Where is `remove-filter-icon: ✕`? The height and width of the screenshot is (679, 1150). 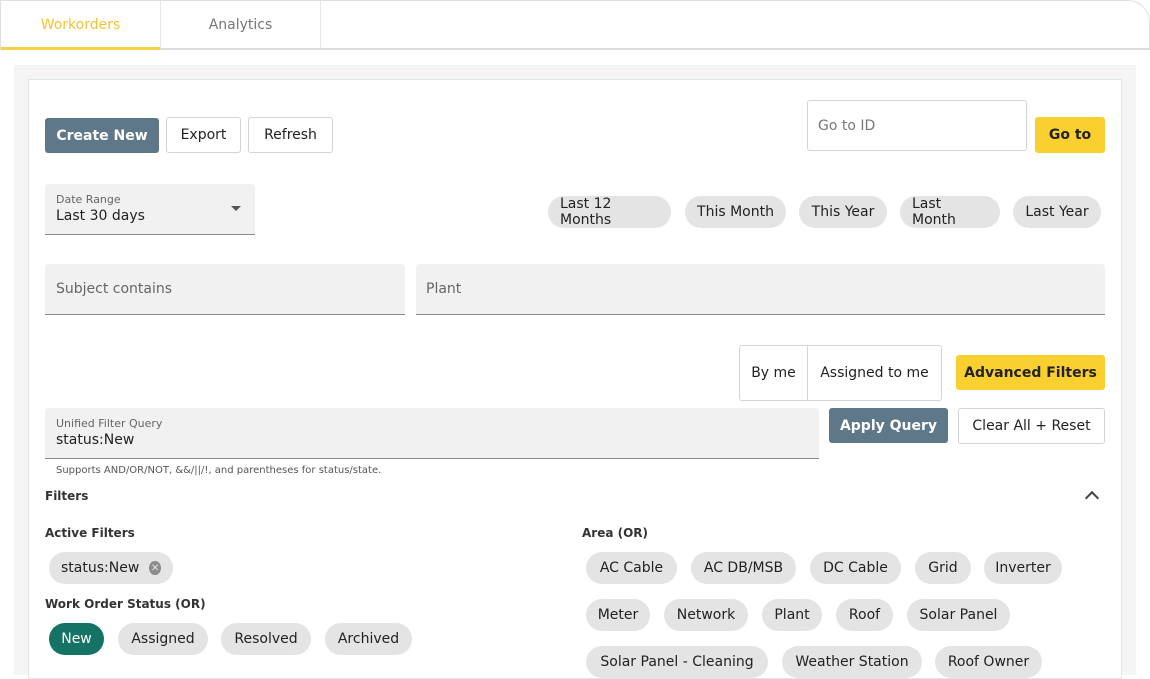 remove-filter-icon: ✕ is located at coordinates (155, 568).